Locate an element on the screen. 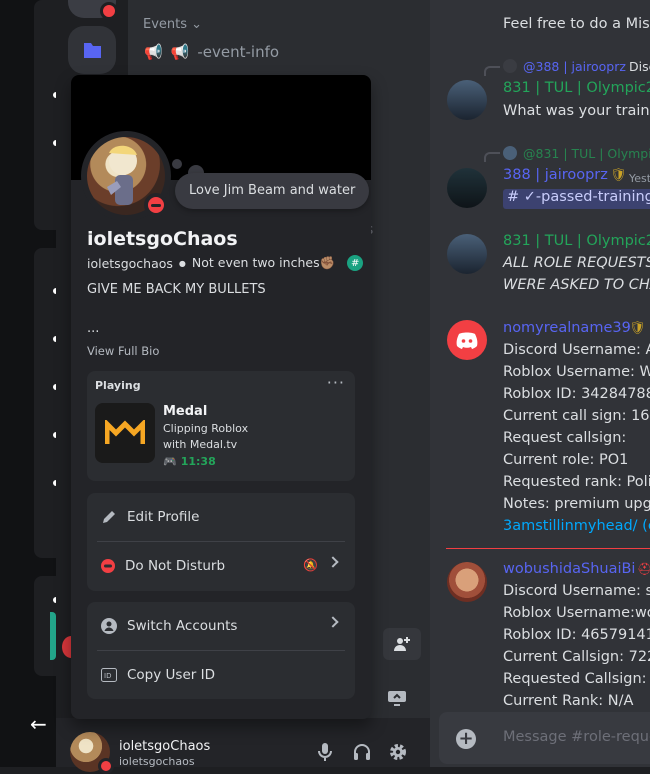 Image resolution: width=650 pixels, height=774 pixels. message-text: WERE ASKED TO CHA is located at coordinates (576, 285).